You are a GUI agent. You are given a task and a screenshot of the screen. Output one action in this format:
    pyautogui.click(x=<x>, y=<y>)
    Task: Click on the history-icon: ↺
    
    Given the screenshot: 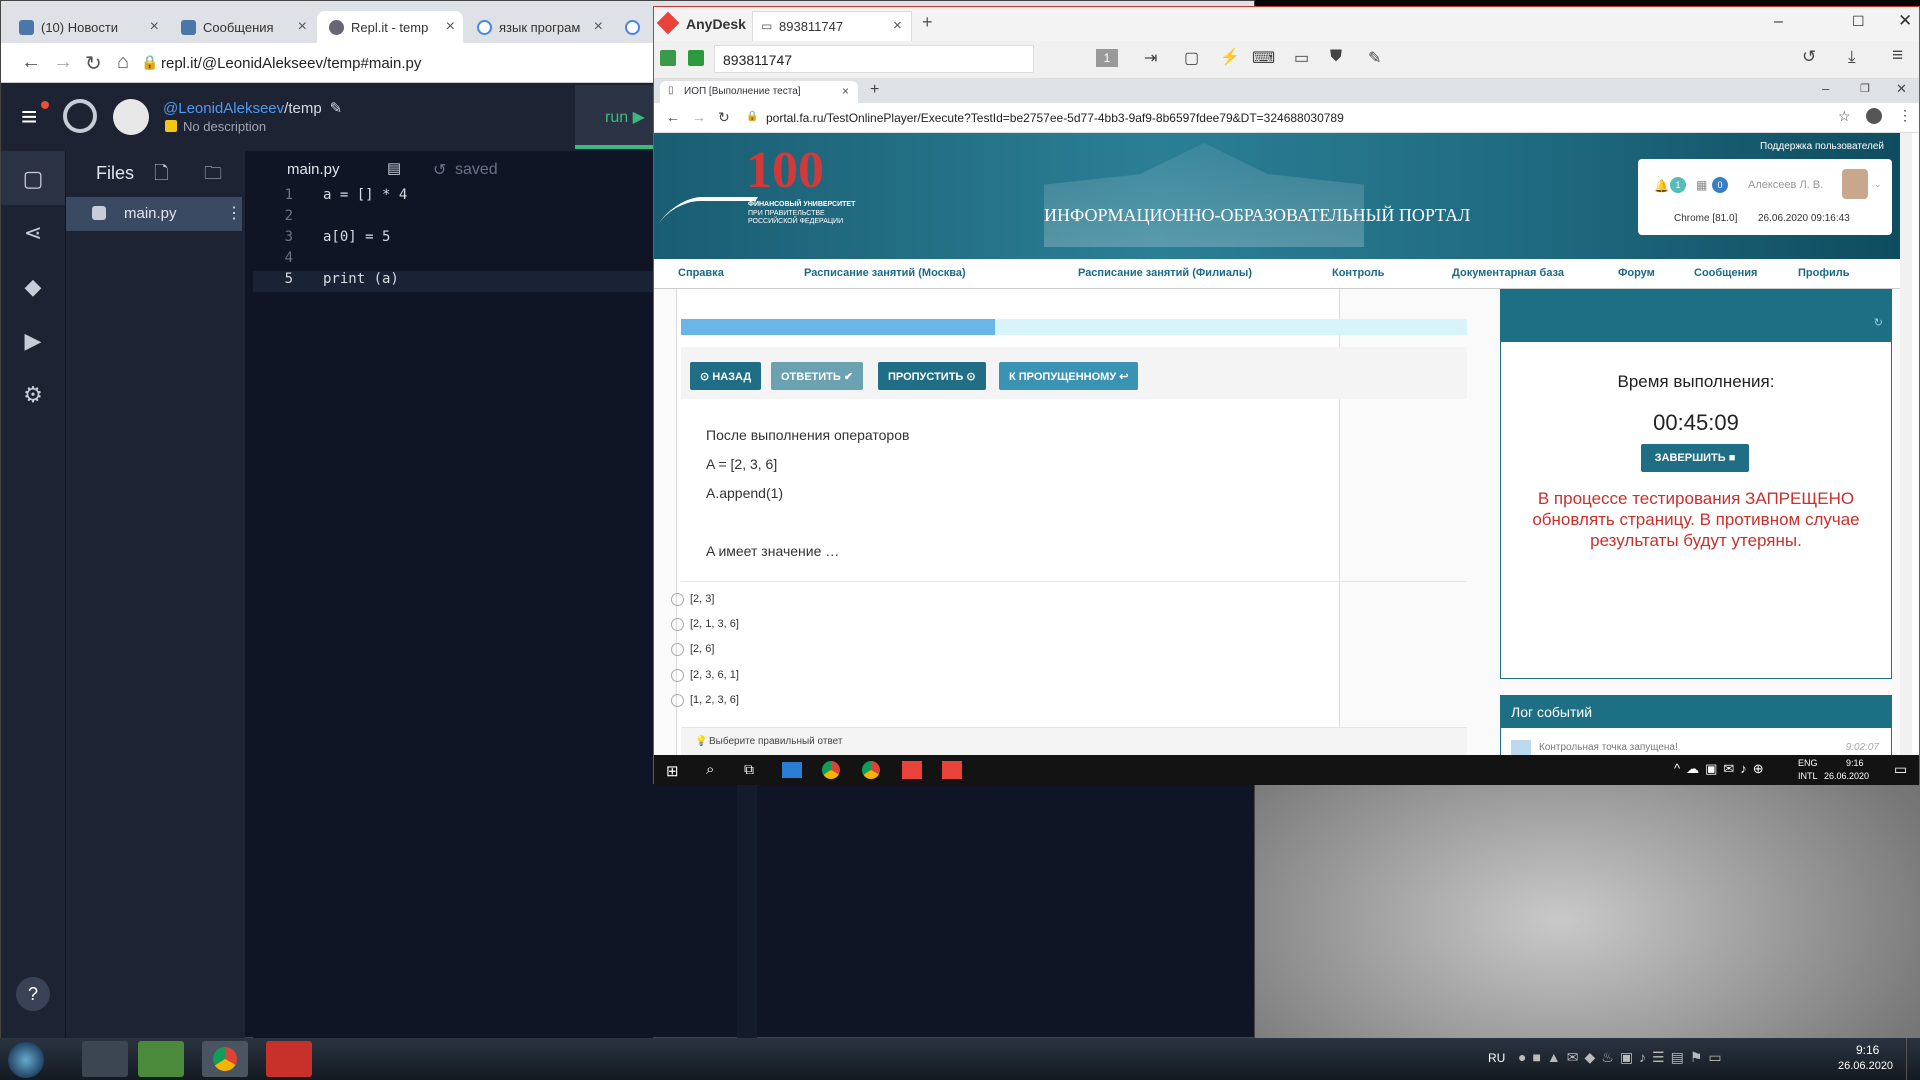 What is the action you would take?
    pyautogui.click(x=439, y=170)
    